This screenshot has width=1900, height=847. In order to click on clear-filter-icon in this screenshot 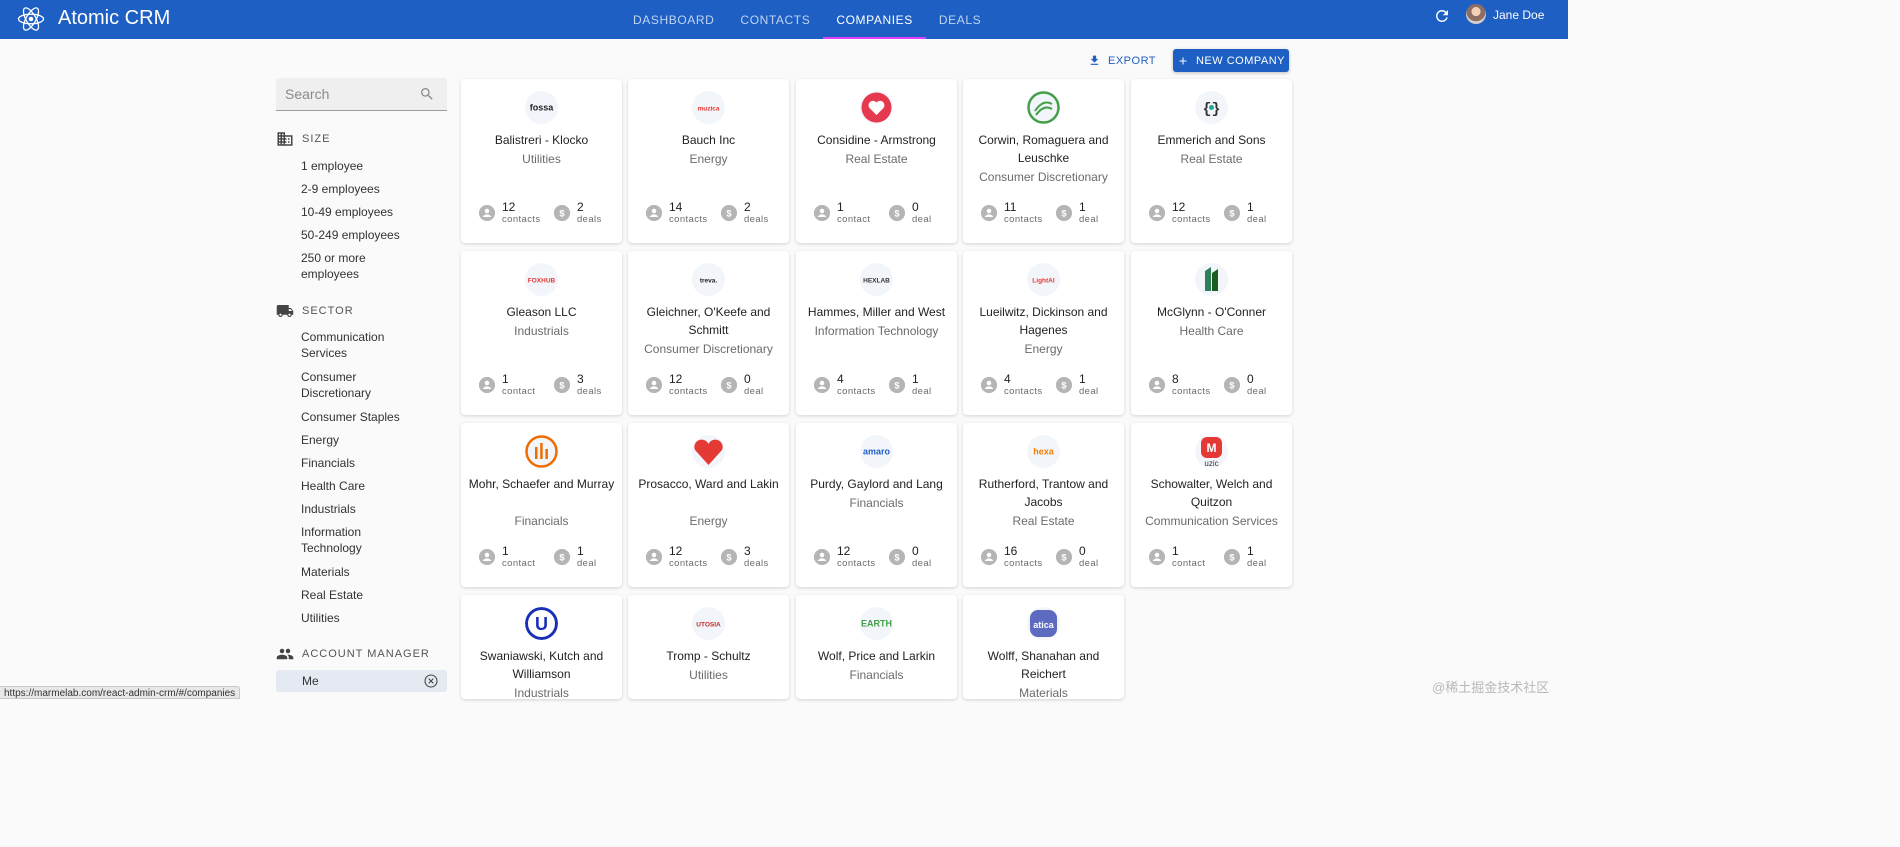, I will do `click(431, 681)`.